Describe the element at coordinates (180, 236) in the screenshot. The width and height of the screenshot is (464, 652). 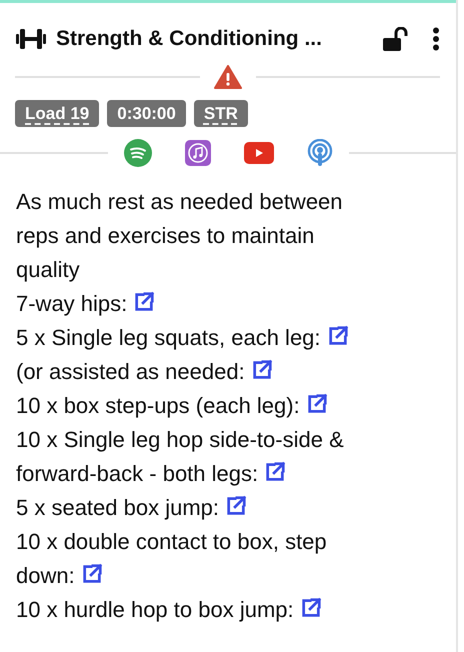
I see `description-text: As much rest as needed between reps and exercises to maintain quality` at that location.